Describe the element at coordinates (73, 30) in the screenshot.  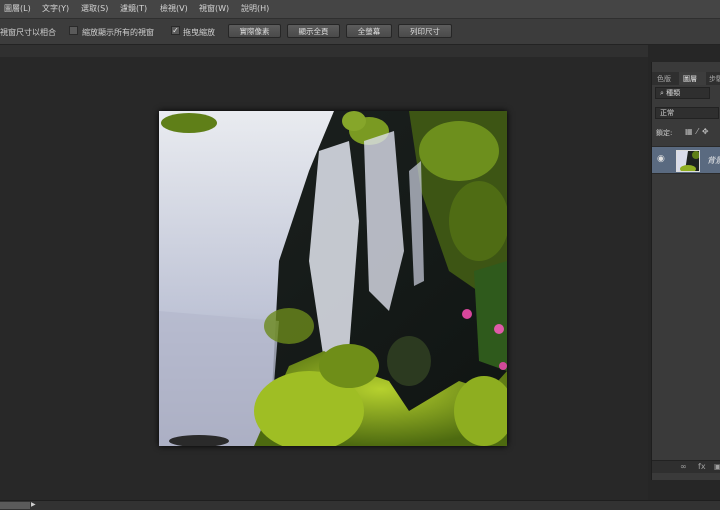
I see `zoom-all-checkbox` at that location.